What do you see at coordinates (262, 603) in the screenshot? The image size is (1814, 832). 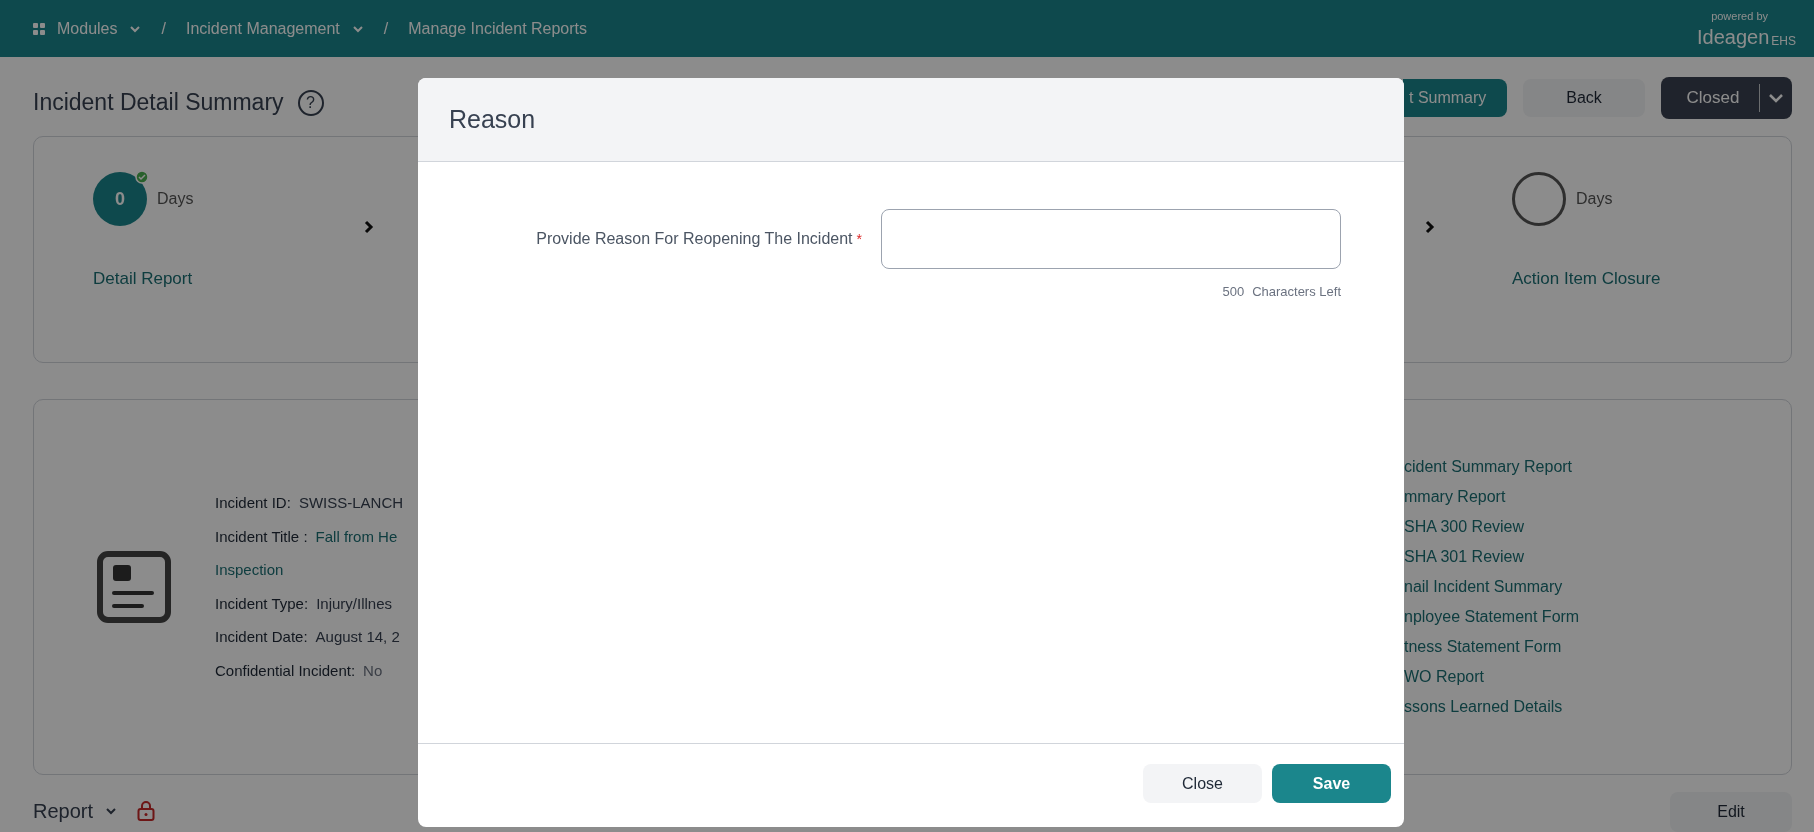 I see `field-label: Incident Type:` at bounding box center [262, 603].